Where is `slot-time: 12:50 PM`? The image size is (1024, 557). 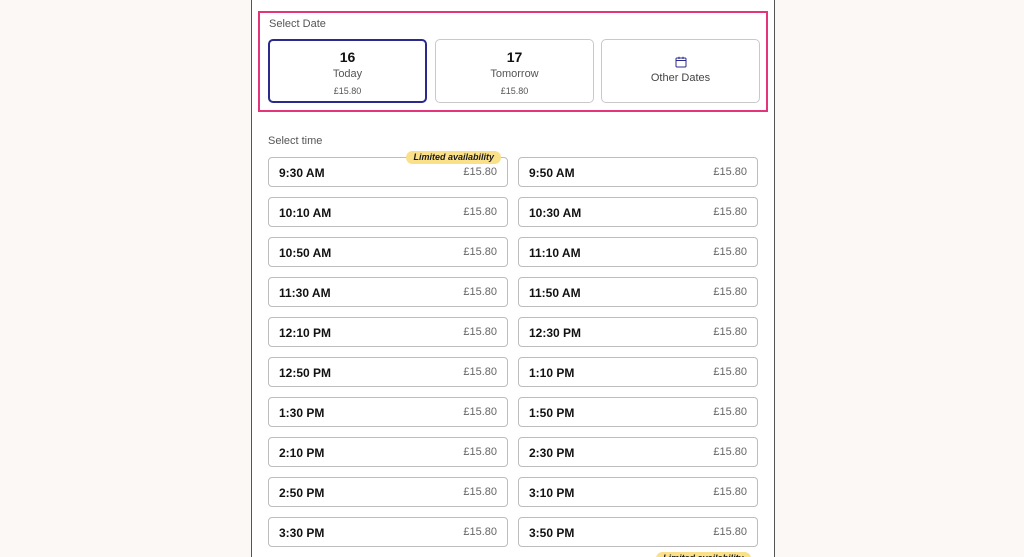
slot-time: 12:50 PM is located at coordinates (305, 373).